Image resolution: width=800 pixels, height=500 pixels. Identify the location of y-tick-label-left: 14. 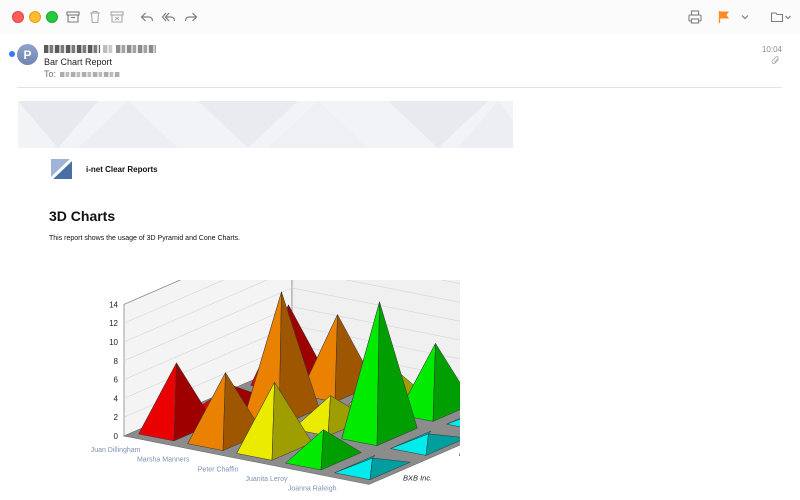
(113, 304).